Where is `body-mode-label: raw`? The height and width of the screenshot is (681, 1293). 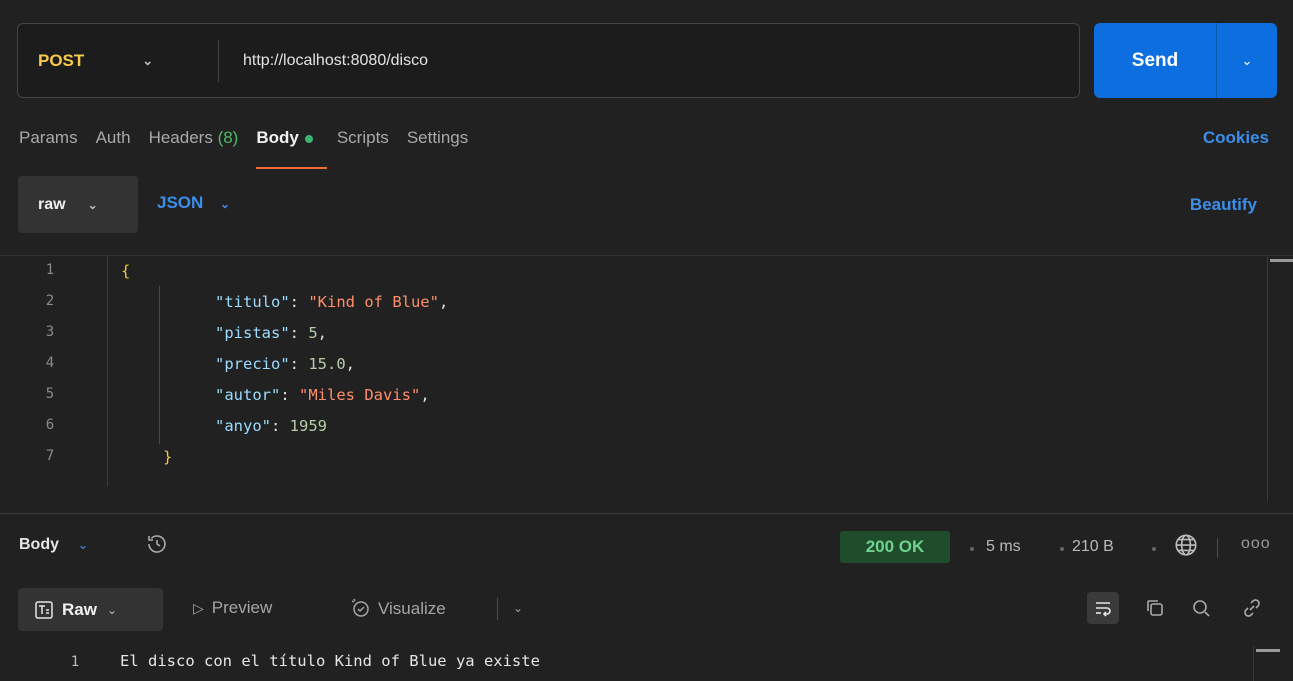
body-mode-label: raw is located at coordinates (52, 204).